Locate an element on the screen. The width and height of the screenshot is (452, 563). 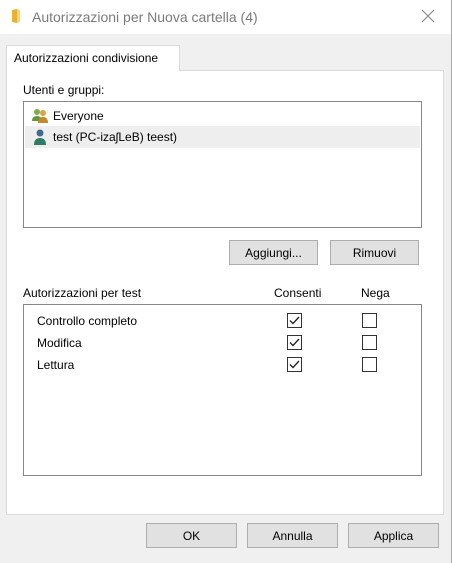
deny-read-checkbox is located at coordinates (369, 364).